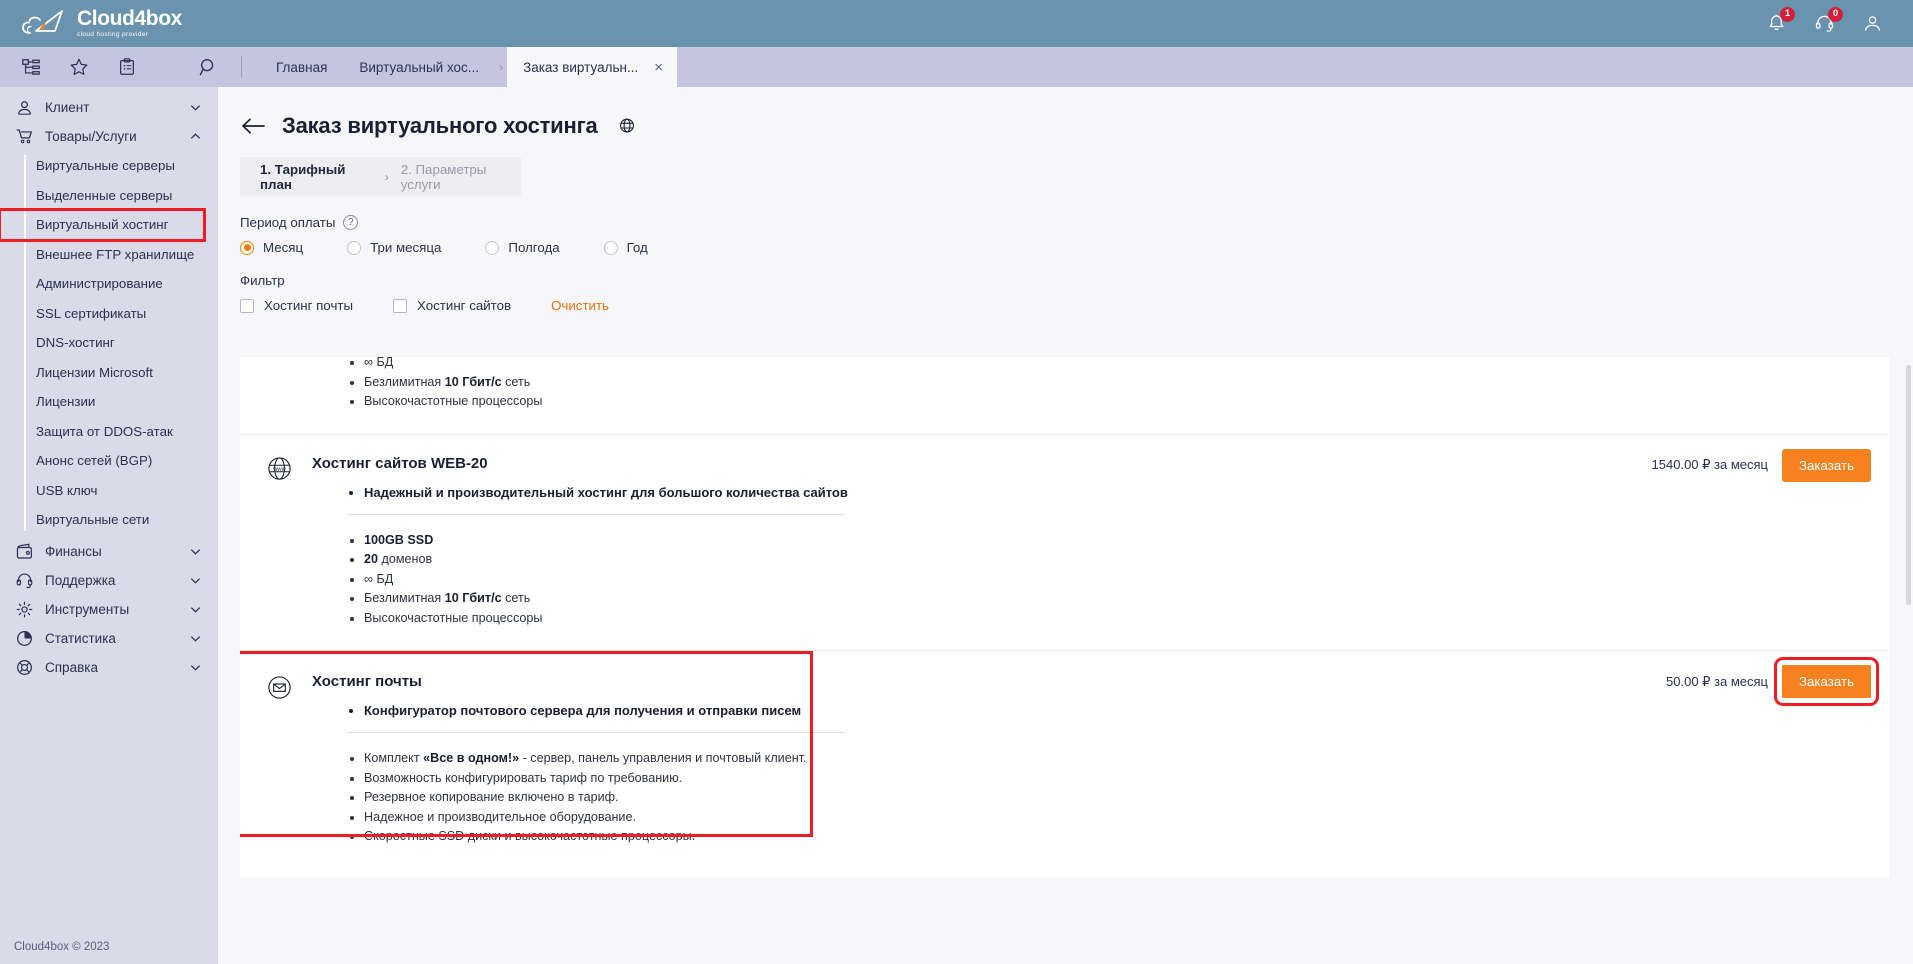  Describe the element at coordinates (580, 305) in the screenshot. I see `clear-filter-link: Очистить` at that location.